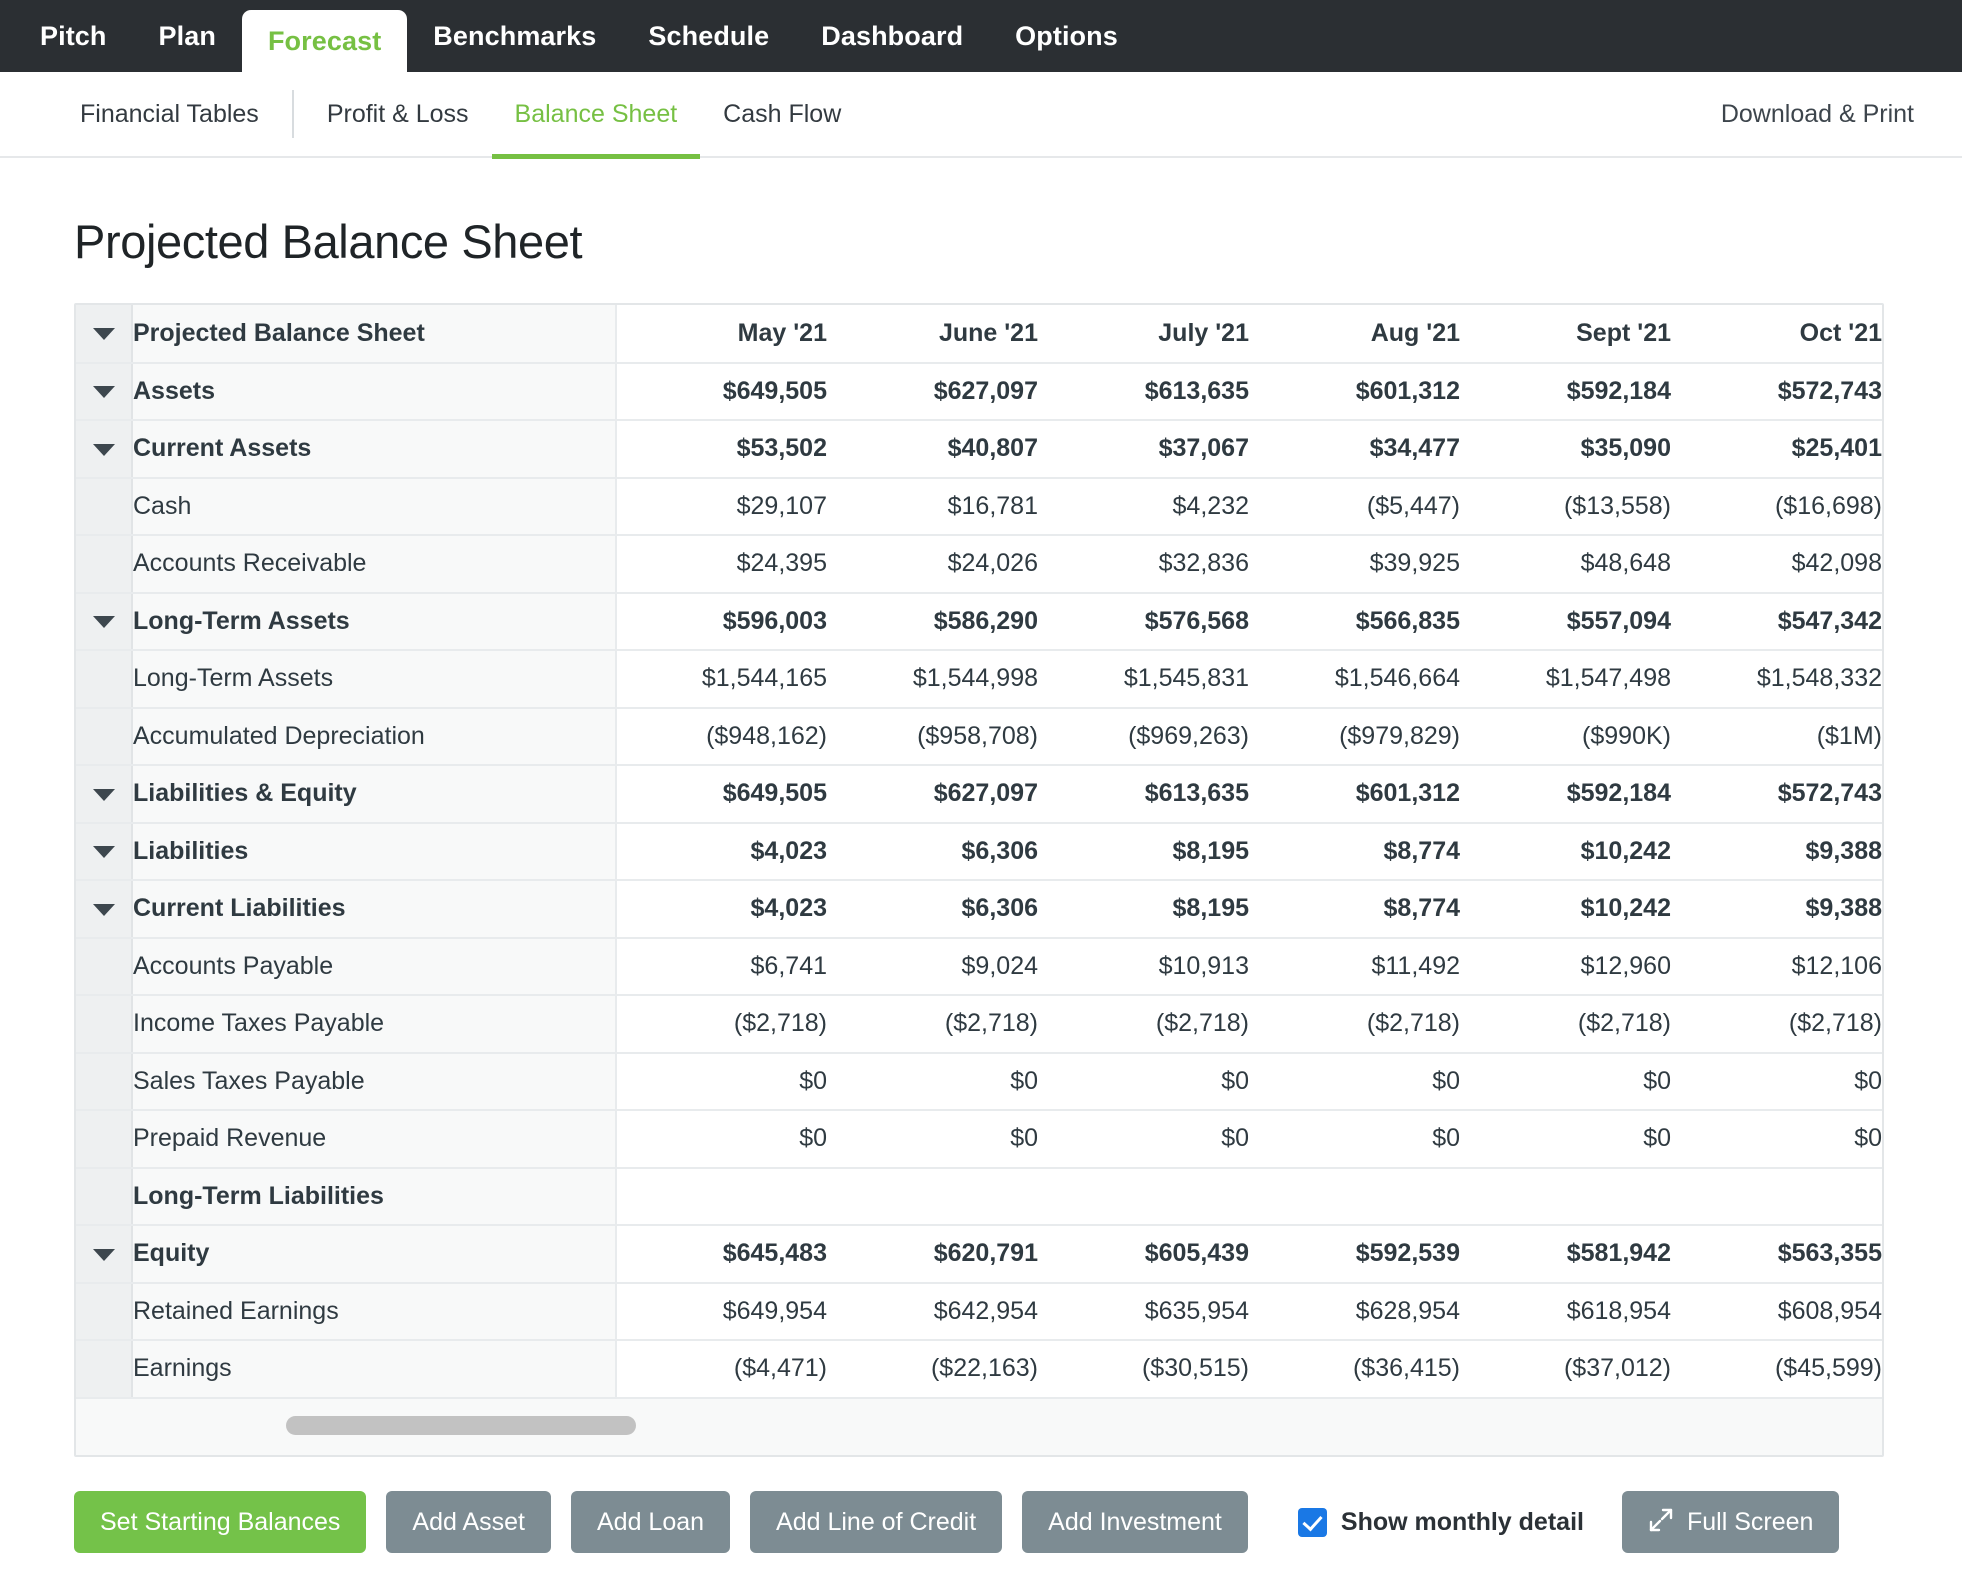 Image resolution: width=1962 pixels, height=1570 pixels. What do you see at coordinates (1776, 564) in the screenshot?
I see `cell-value: $42,098` at bounding box center [1776, 564].